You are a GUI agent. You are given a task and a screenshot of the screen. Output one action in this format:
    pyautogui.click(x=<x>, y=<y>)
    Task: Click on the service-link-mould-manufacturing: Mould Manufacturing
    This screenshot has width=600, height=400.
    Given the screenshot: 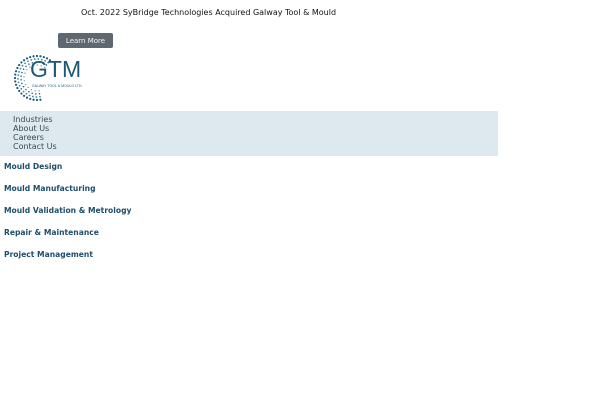 What is the action you would take?
    pyautogui.click(x=67, y=194)
    